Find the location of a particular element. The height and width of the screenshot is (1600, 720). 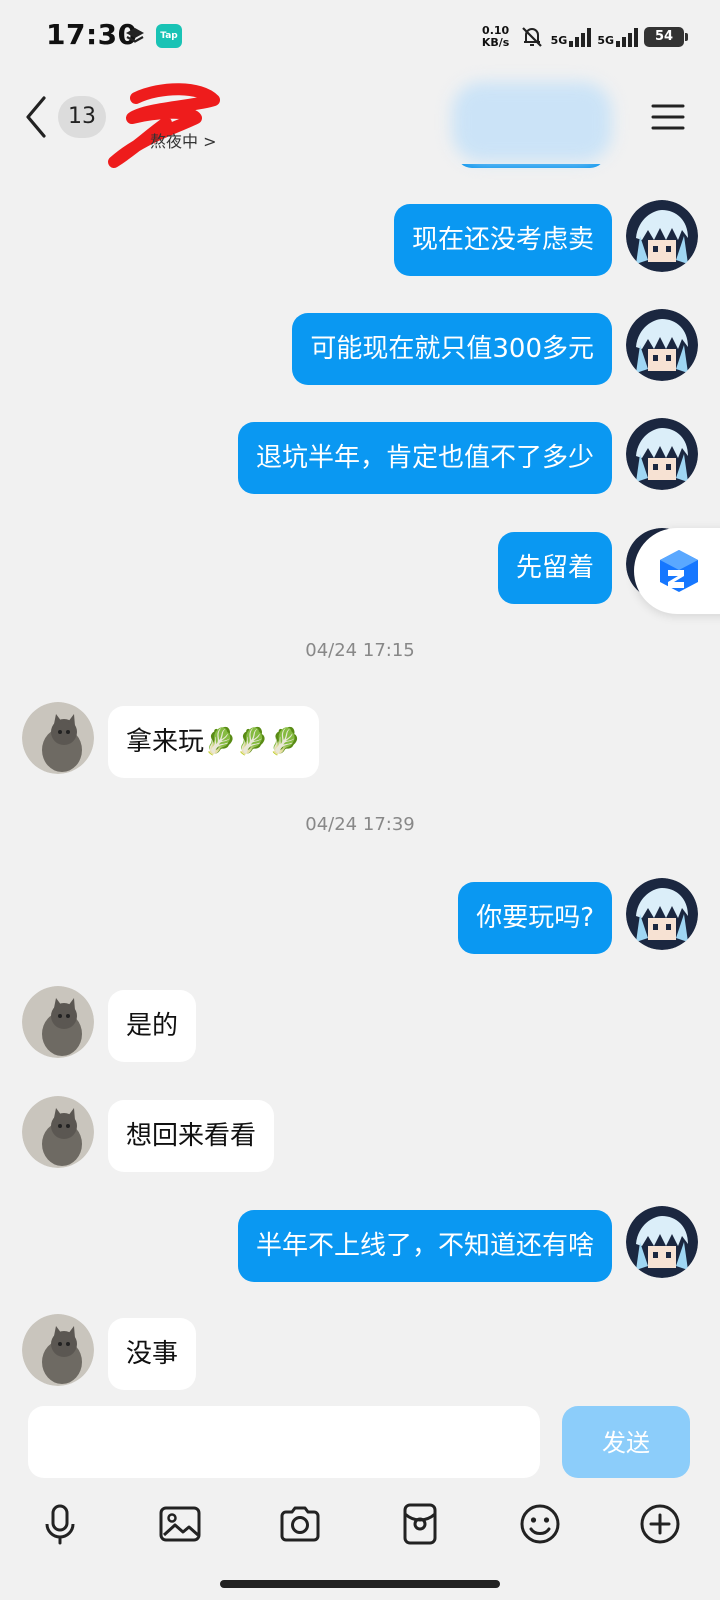

red-packet-icon is located at coordinates (420, 1524).